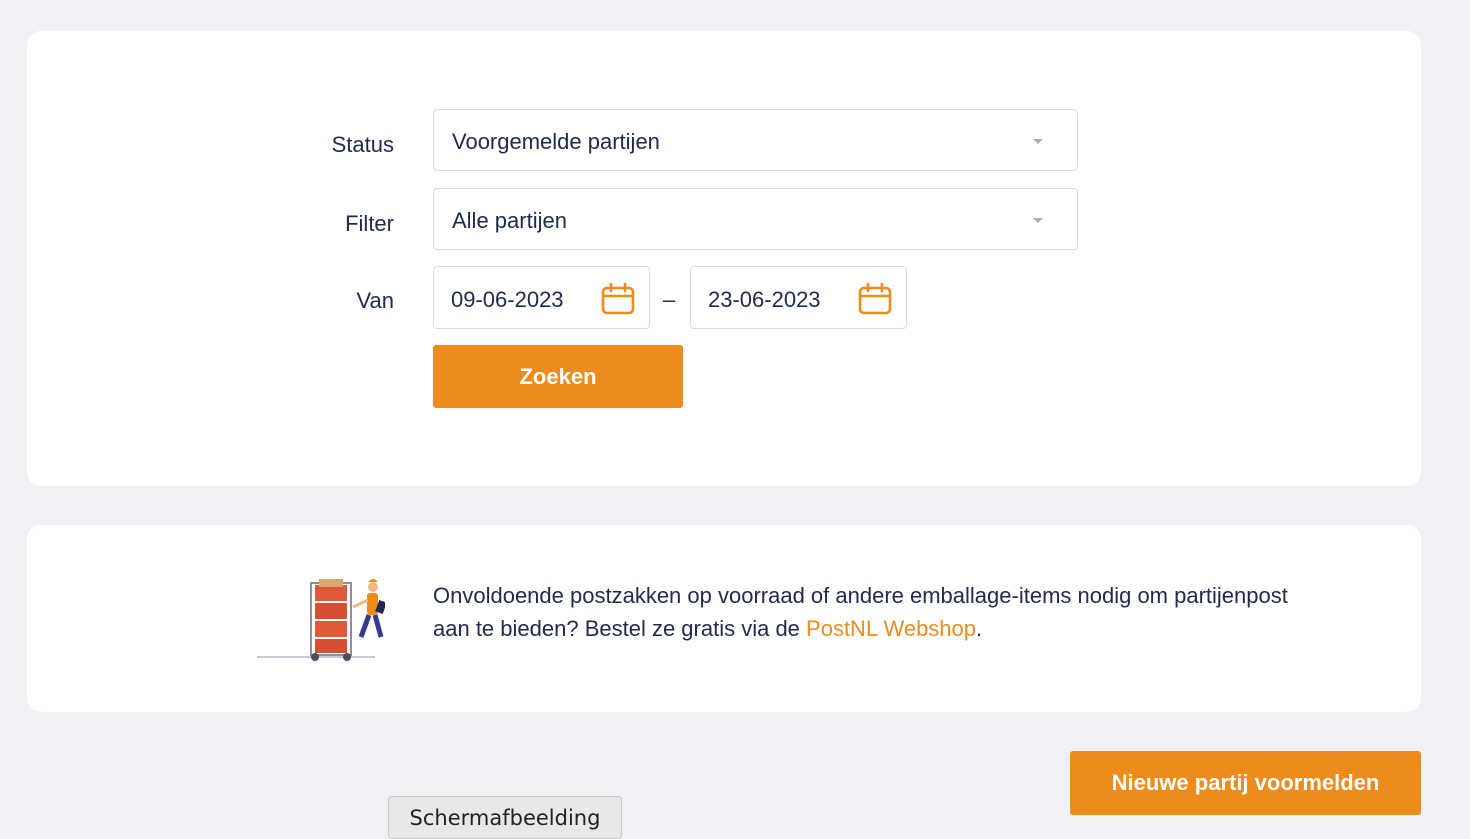  What do you see at coordinates (507, 299) in the screenshot?
I see `date-from-value: 09-06-2023` at bounding box center [507, 299].